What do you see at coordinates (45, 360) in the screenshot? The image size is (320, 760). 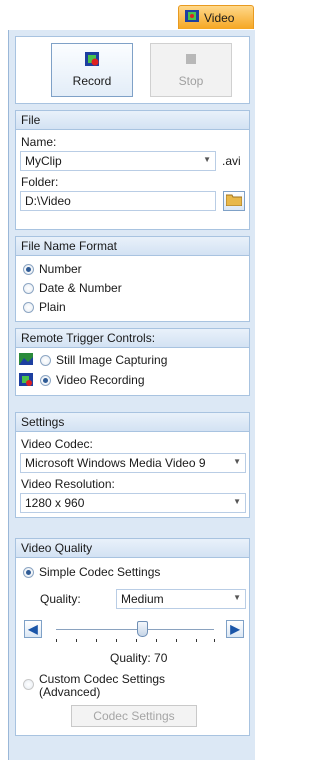 I see `radio-still-image-button` at bounding box center [45, 360].